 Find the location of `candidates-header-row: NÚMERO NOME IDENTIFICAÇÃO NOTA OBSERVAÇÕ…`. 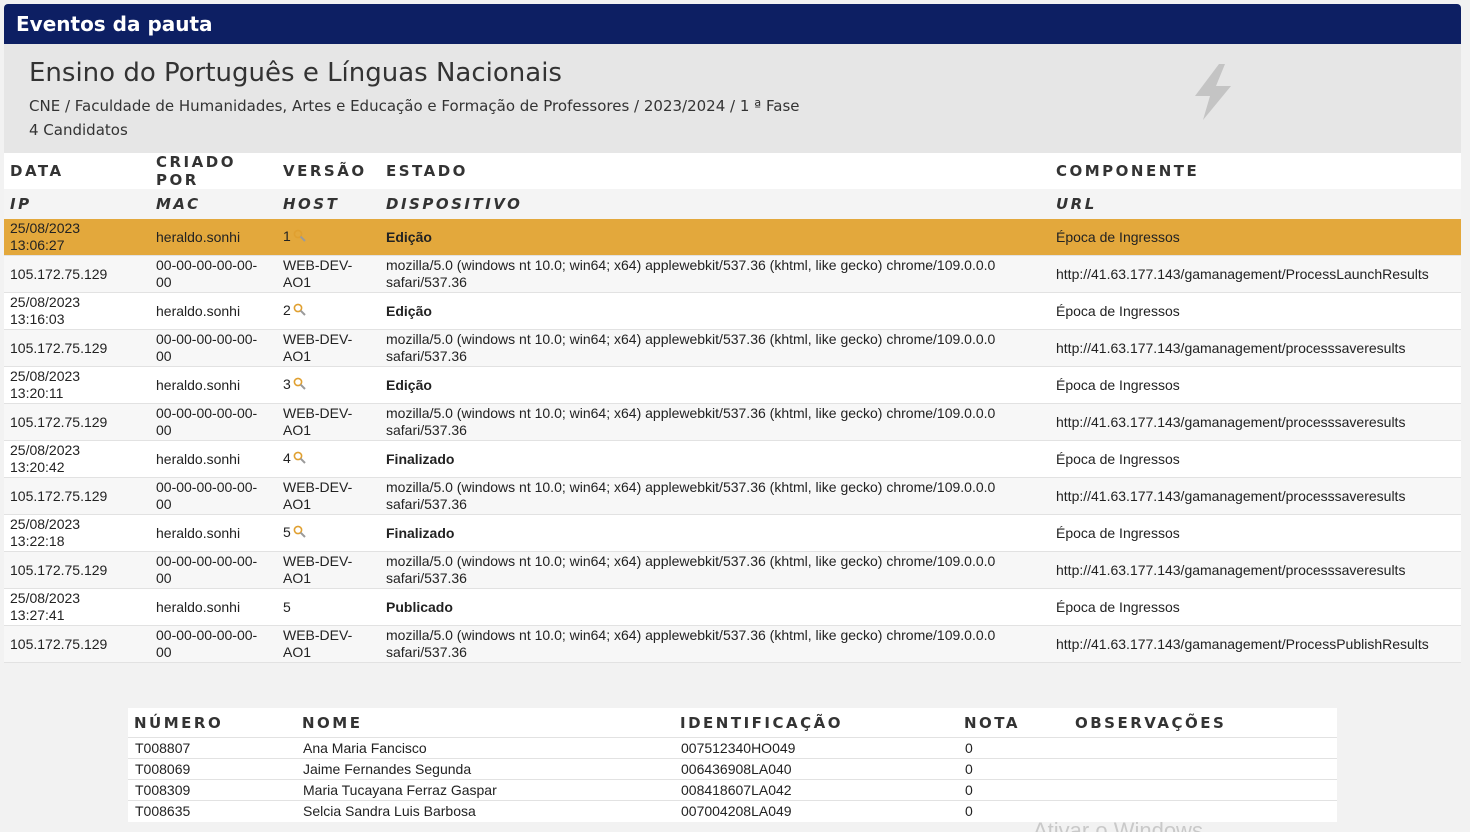

candidates-header-row: NÚMERO NOME IDENTIFICAÇÃO NOTA OBSERVAÇÕ… is located at coordinates (732, 723).